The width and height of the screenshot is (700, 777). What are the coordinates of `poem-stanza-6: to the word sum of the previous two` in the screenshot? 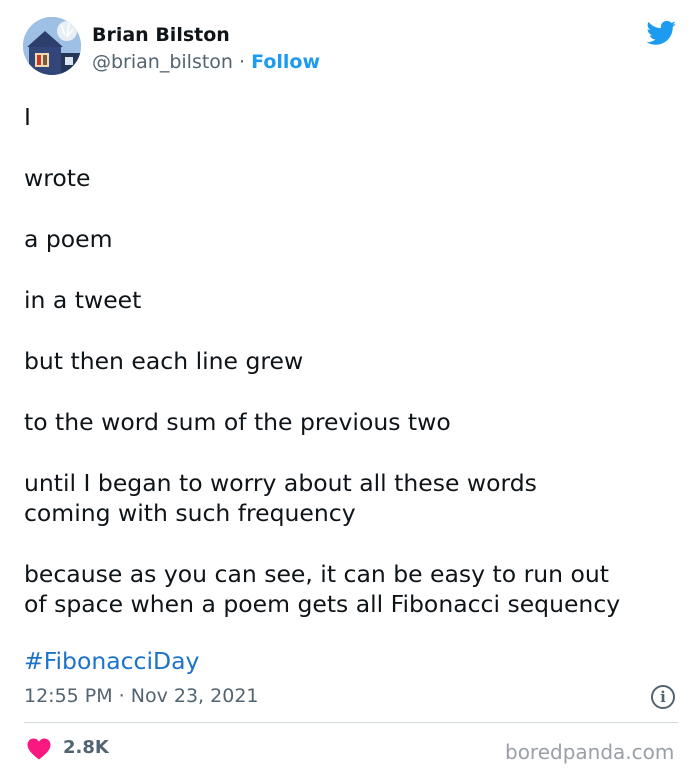 It's located at (354, 422).